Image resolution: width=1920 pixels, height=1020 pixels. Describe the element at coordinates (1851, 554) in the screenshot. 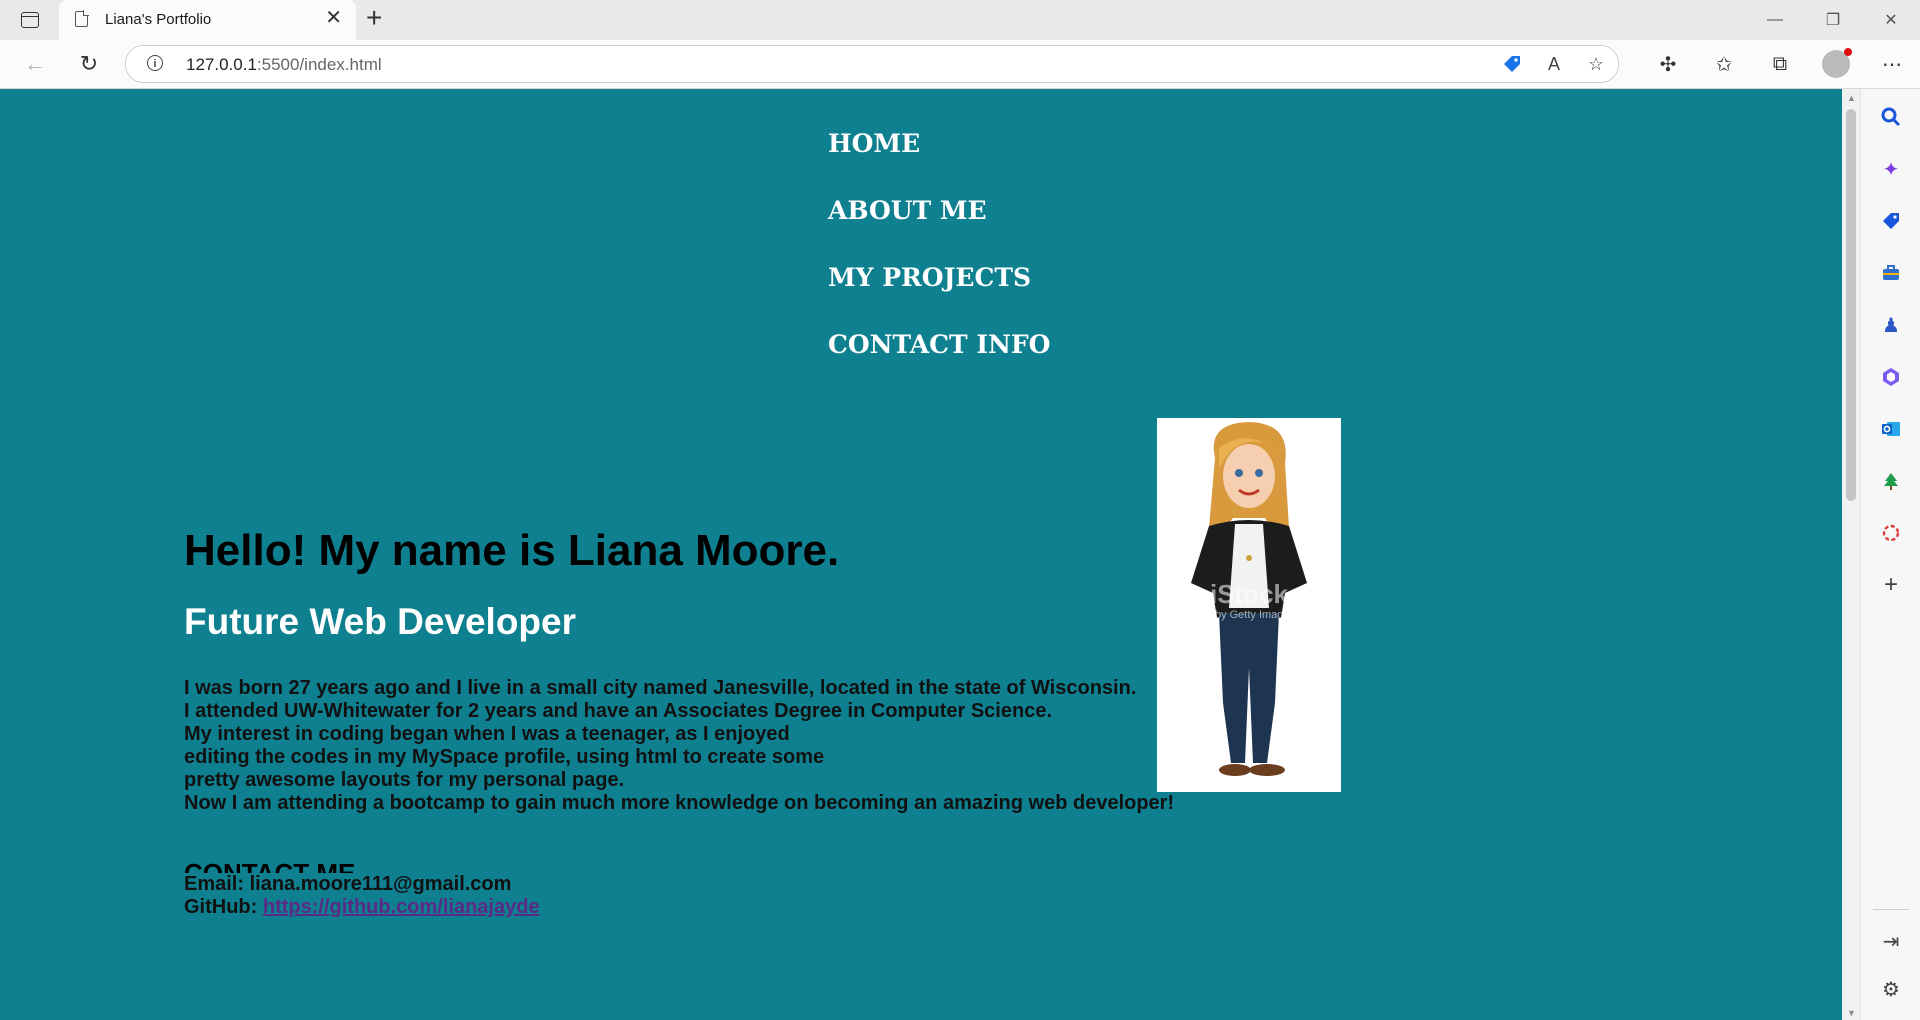

I see `page-scrollbar: ▲ ▼` at that location.